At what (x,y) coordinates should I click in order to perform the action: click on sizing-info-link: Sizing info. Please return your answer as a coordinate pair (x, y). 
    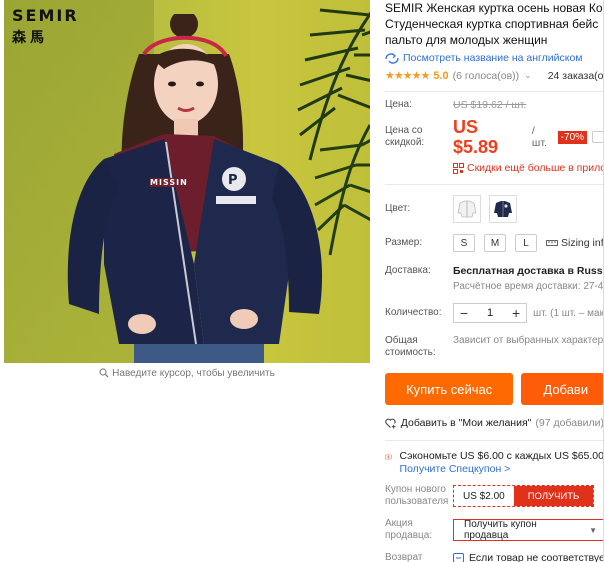
    Looking at the image, I should click on (575, 243).